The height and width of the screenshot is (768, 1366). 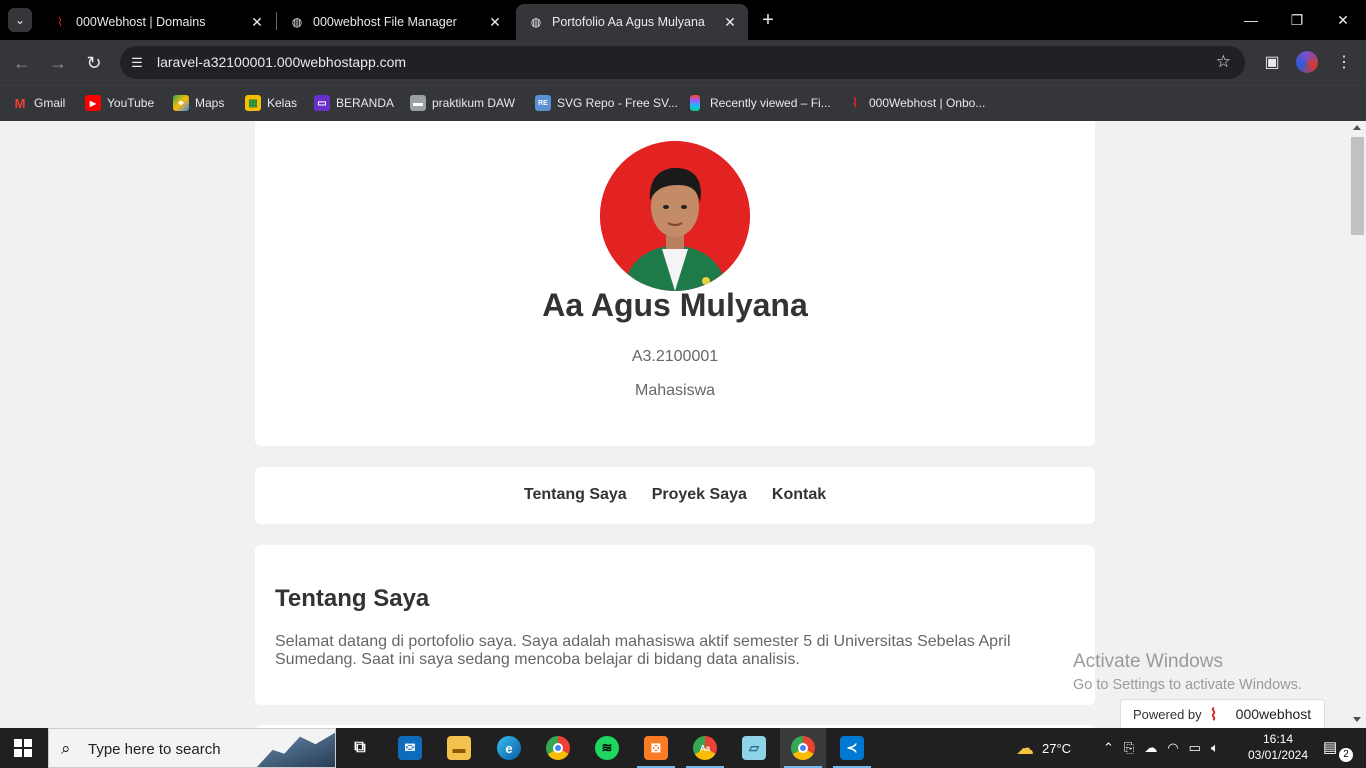 I want to click on bookmark-kelas: ▦ Kelas, so click(x=271, y=103).